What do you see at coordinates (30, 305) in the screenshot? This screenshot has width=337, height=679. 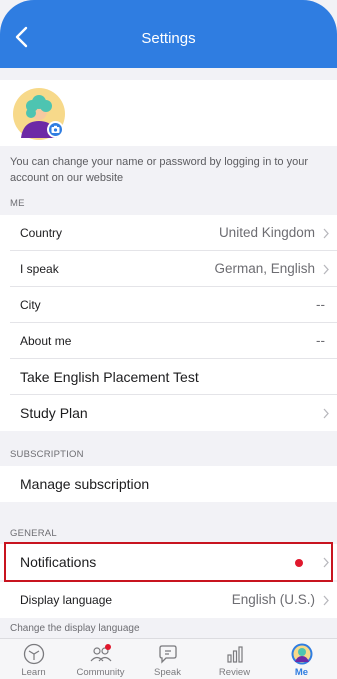 I see `row-label: City` at bounding box center [30, 305].